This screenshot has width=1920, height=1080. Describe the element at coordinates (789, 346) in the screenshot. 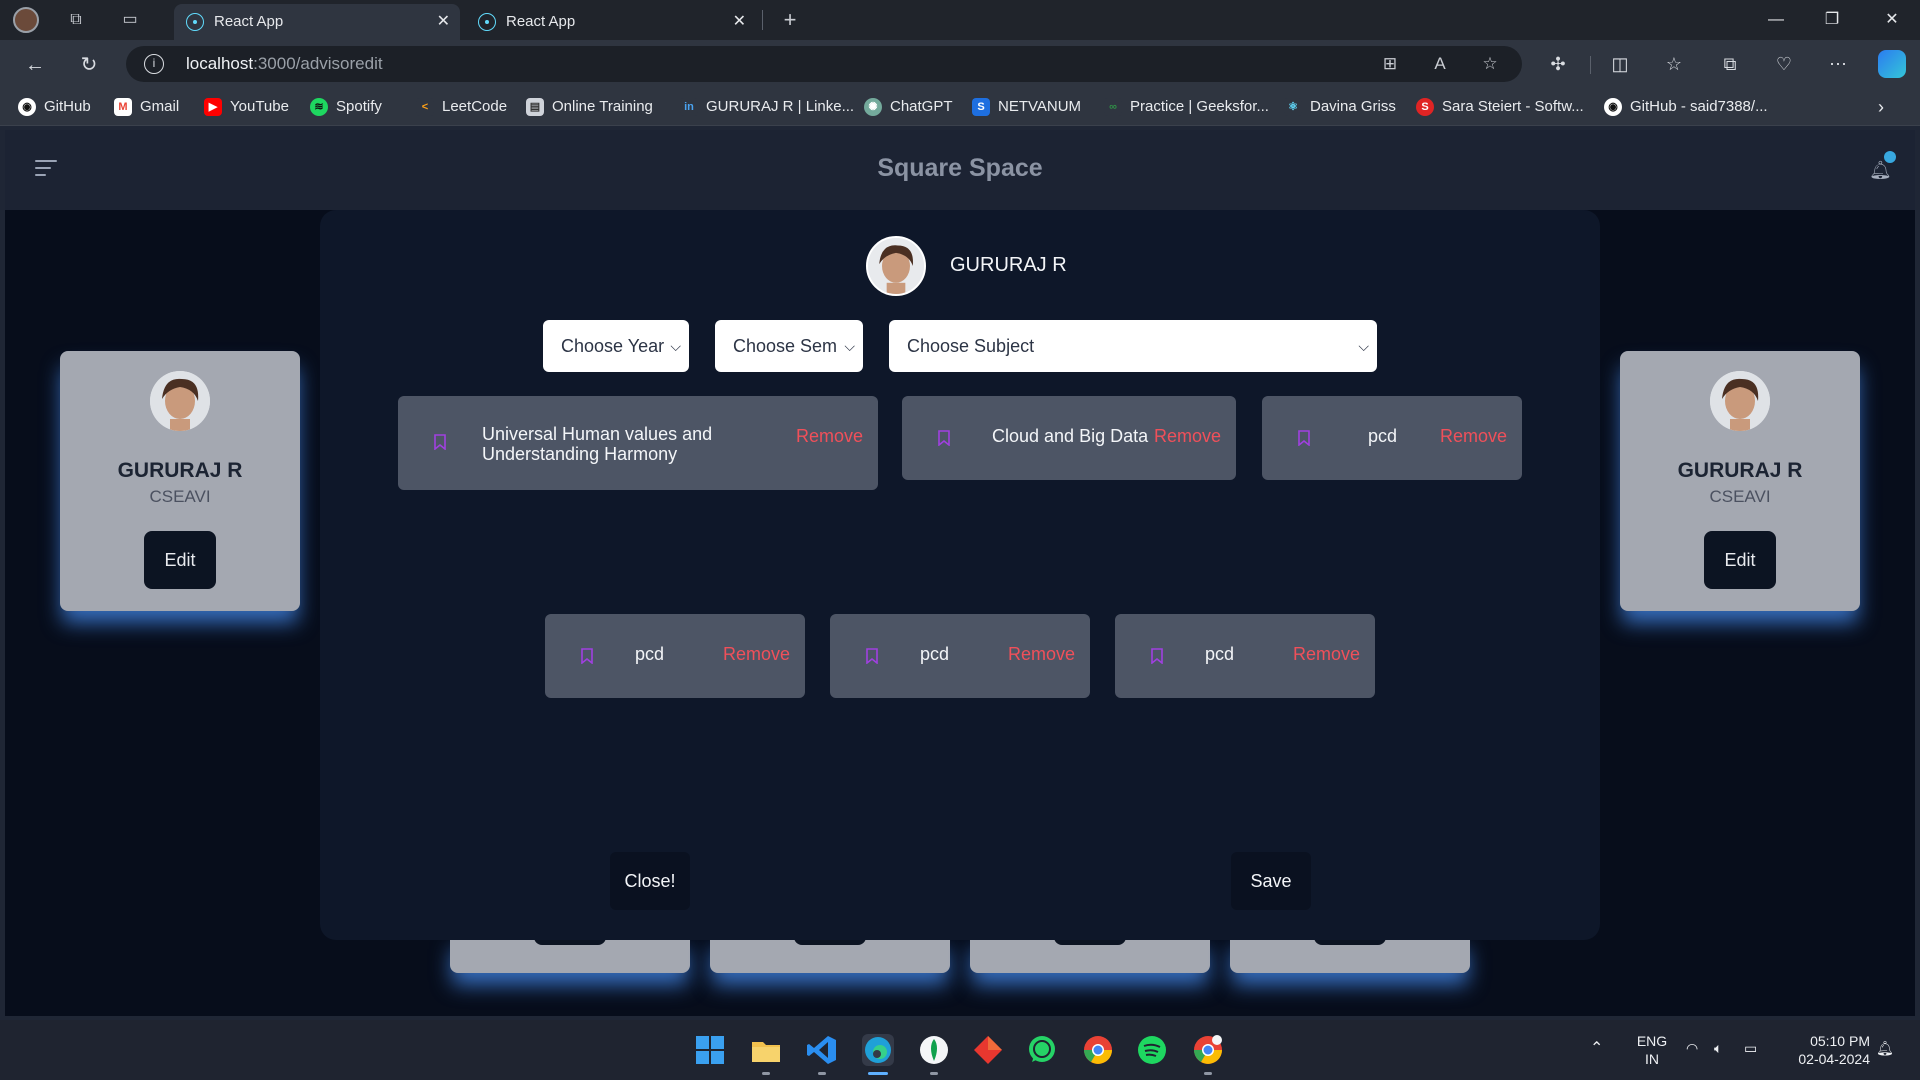

I see `semester-select: Choose Sem ⌵` at that location.